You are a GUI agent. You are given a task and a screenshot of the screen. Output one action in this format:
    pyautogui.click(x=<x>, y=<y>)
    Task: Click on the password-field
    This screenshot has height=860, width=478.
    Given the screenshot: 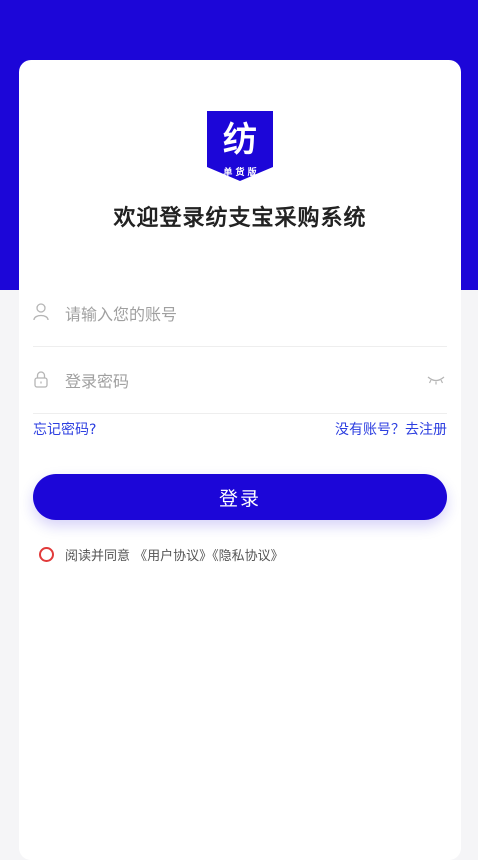 What is the action you would take?
    pyautogui.click(x=240, y=380)
    